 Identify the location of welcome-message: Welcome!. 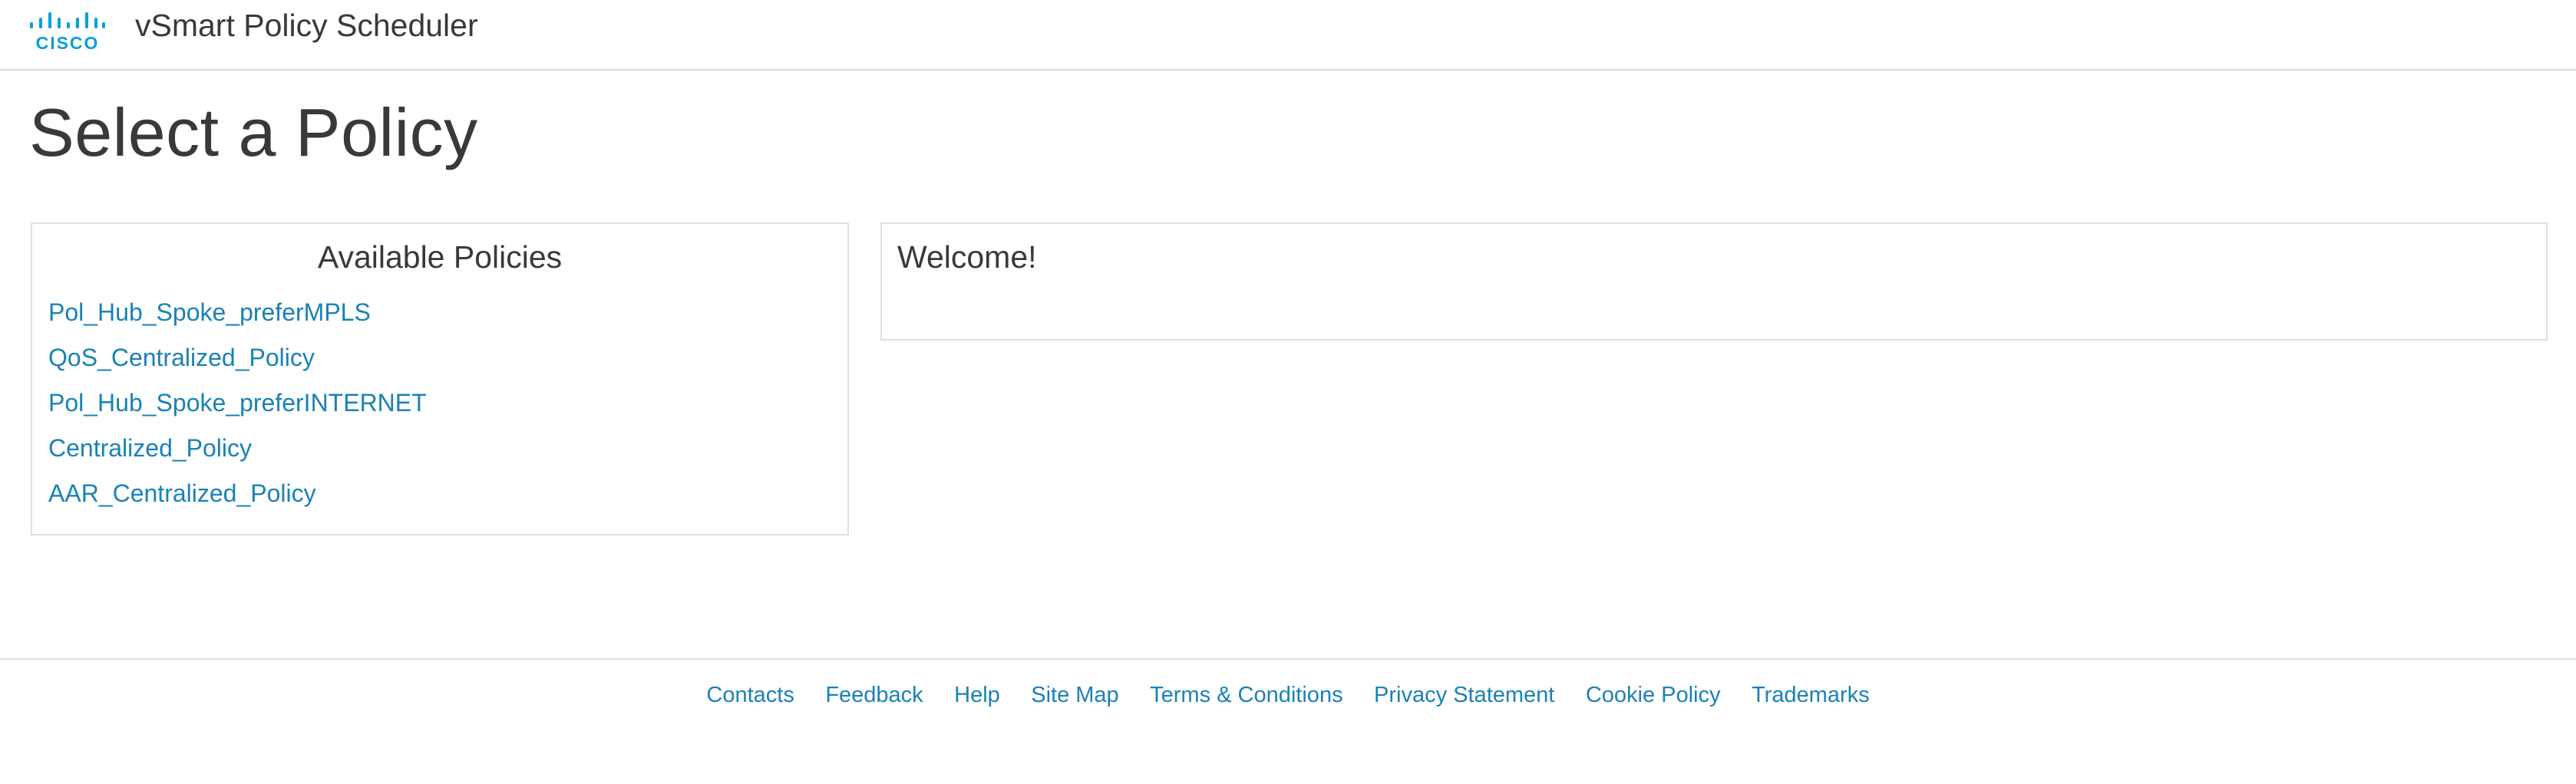
(967, 257).